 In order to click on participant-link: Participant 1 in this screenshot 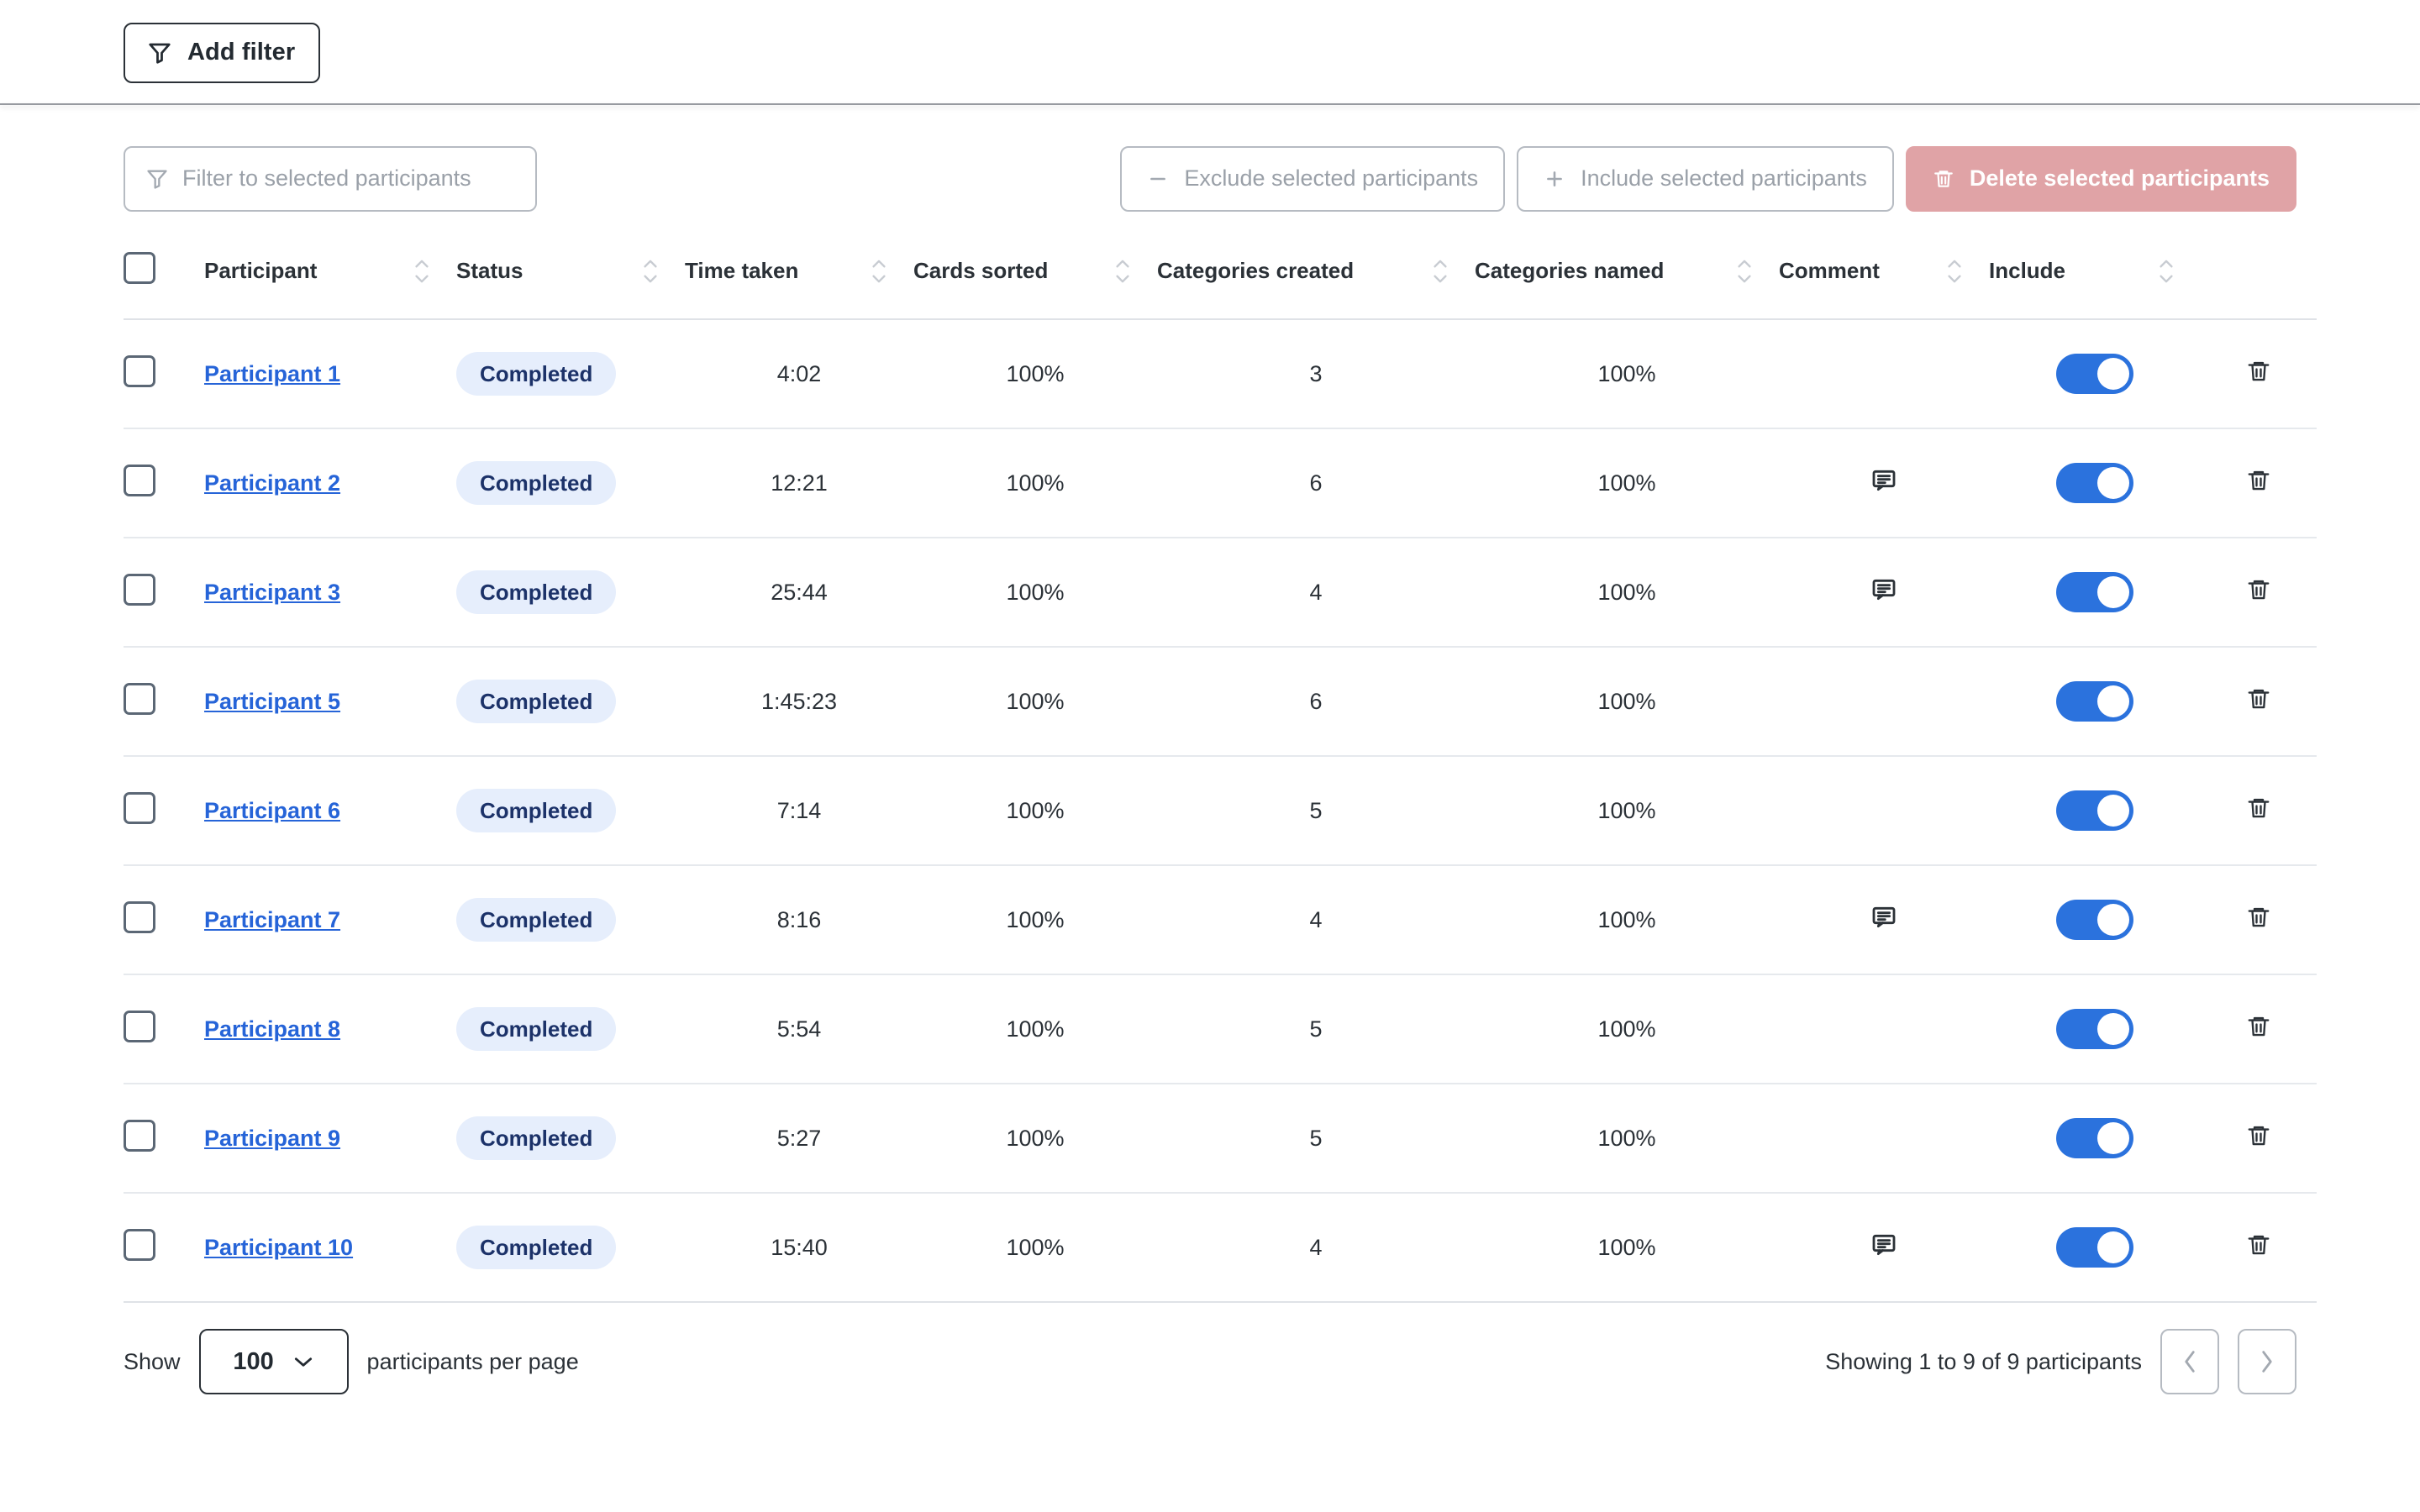, I will do `click(272, 373)`.